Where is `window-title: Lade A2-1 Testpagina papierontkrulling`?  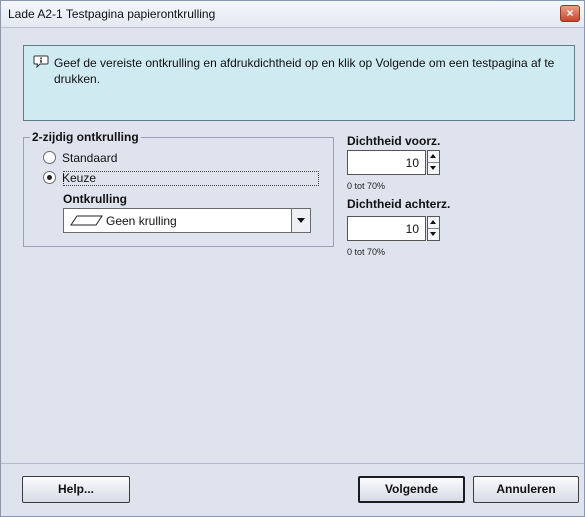 window-title: Lade A2-1 Testpagina papierontkrulling is located at coordinates (112, 14).